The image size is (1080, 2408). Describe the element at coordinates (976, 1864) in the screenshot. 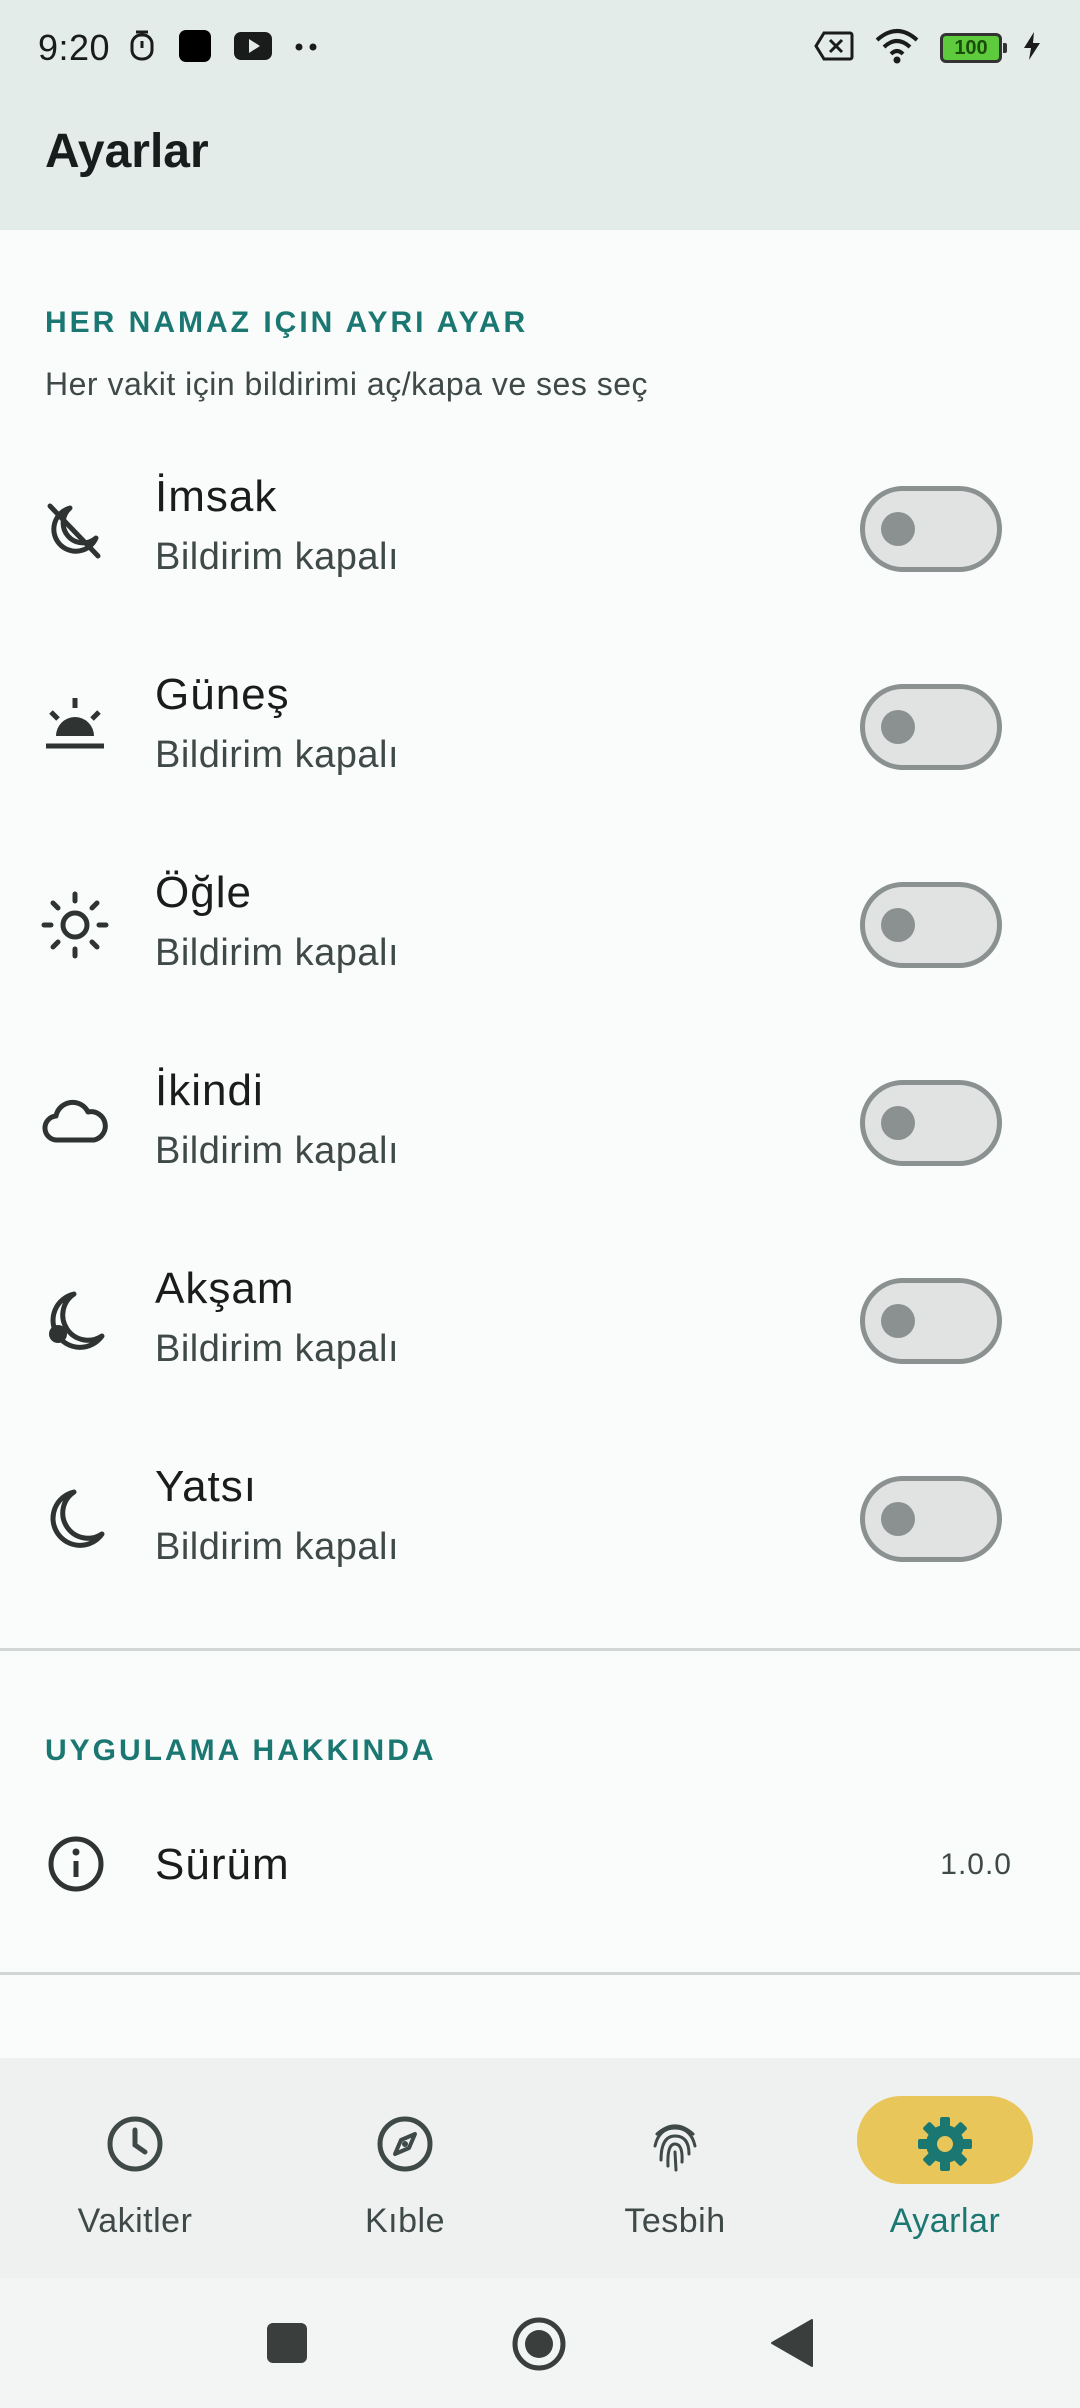

I see `version-value: 1.0.0` at that location.